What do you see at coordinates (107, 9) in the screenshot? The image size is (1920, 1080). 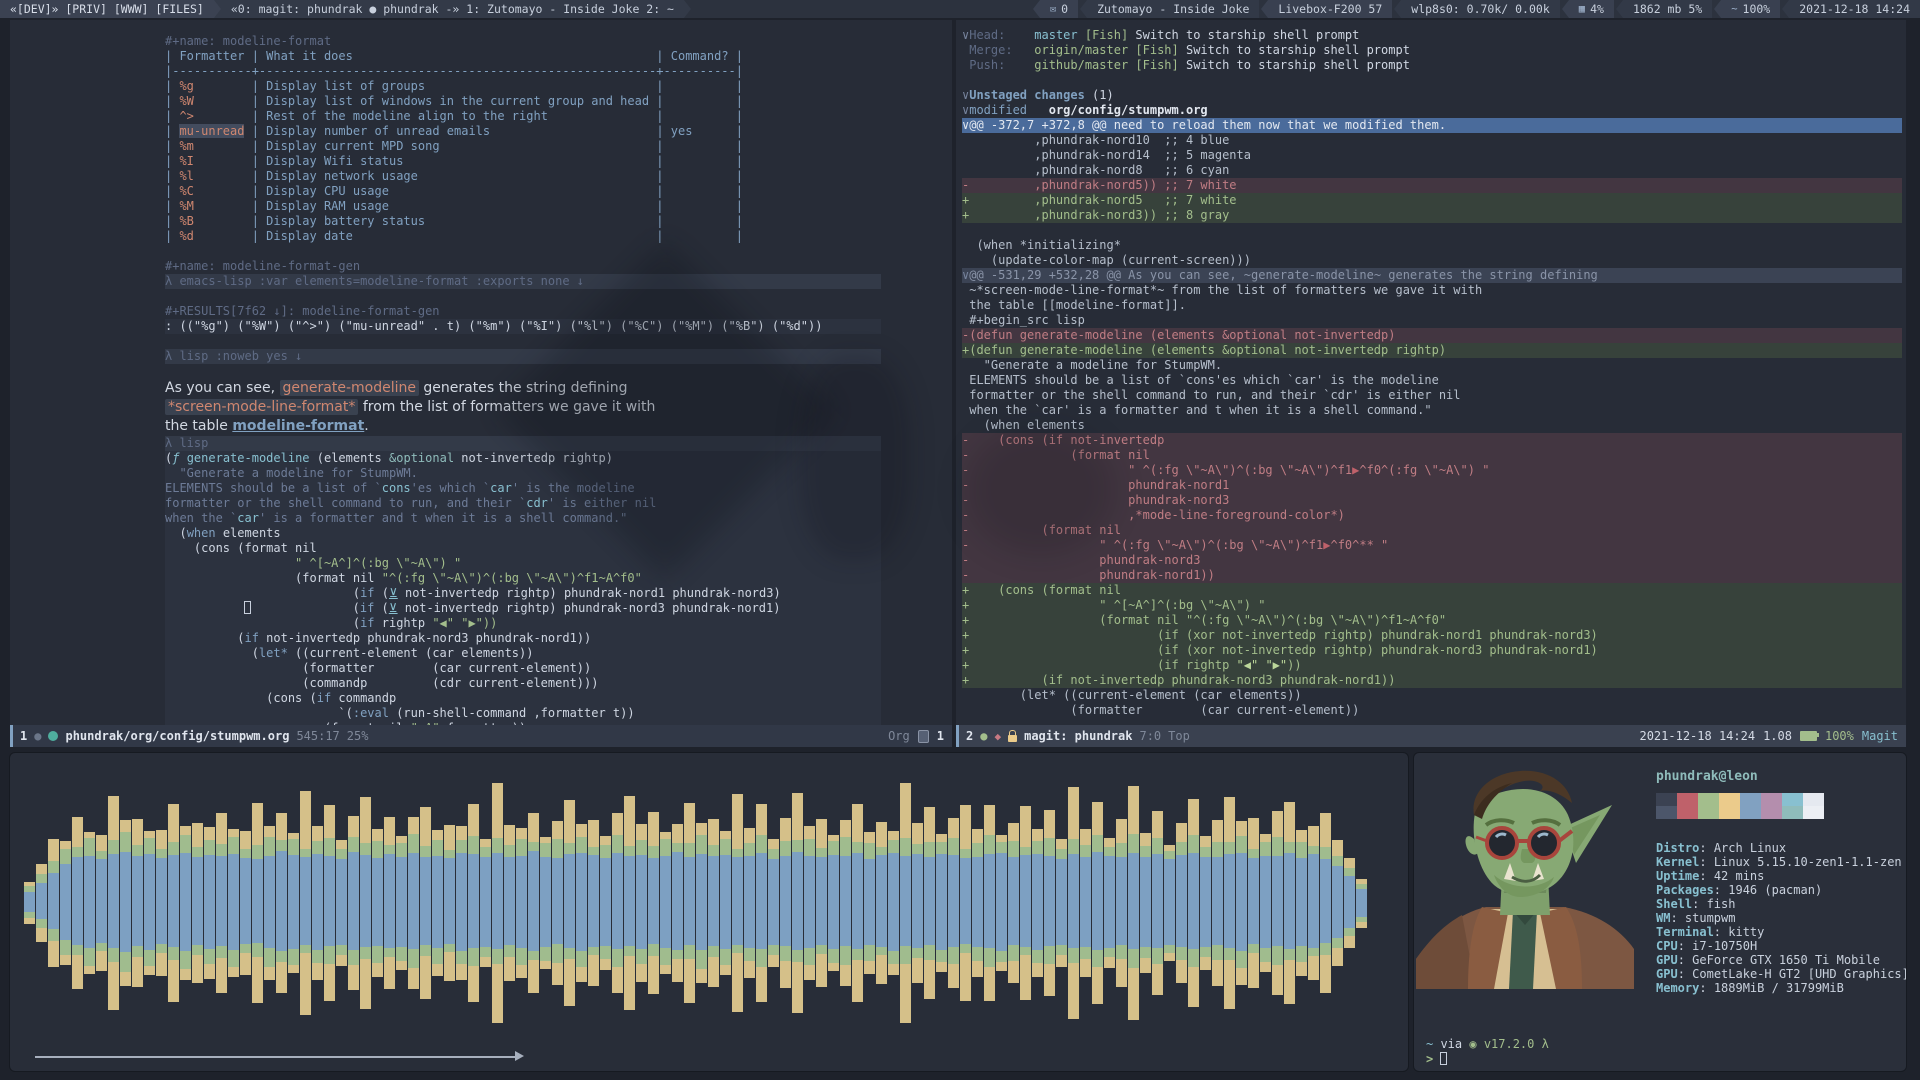 I see `group-list: «[DEV]» [PRIV] [WWW] [FILES]` at bounding box center [107, 9].